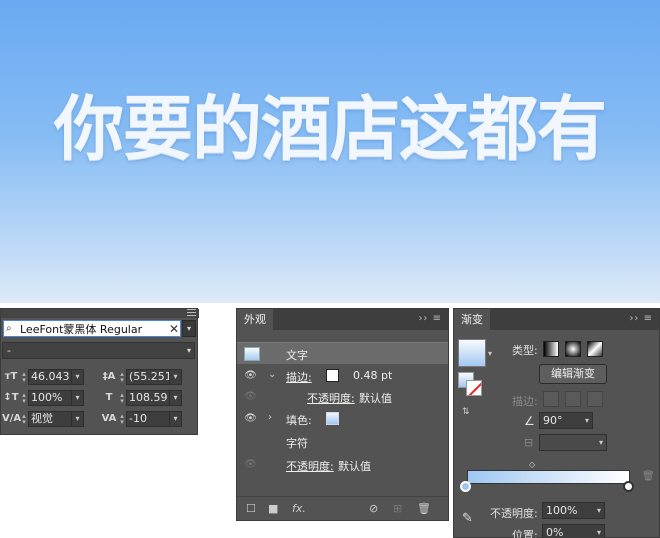  What do you see at coordinates (548, 477) in the screenshot?
I see `gradient-slider` at bounding box center [548, 477].